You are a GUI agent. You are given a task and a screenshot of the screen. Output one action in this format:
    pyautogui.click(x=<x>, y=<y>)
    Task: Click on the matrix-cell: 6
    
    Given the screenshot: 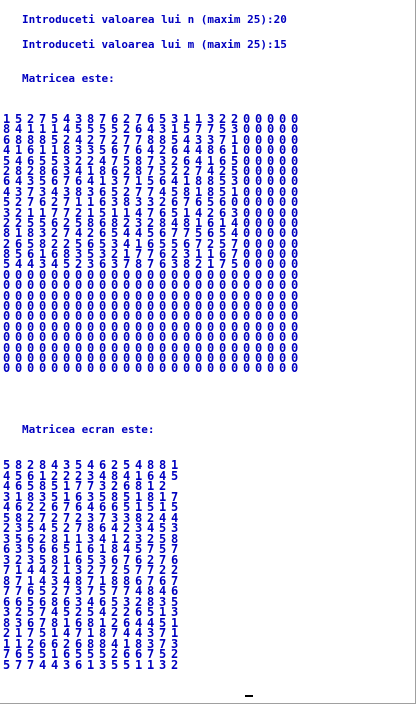 What is the action you would take?
    pyautogui.click(x=79, y=664)
    